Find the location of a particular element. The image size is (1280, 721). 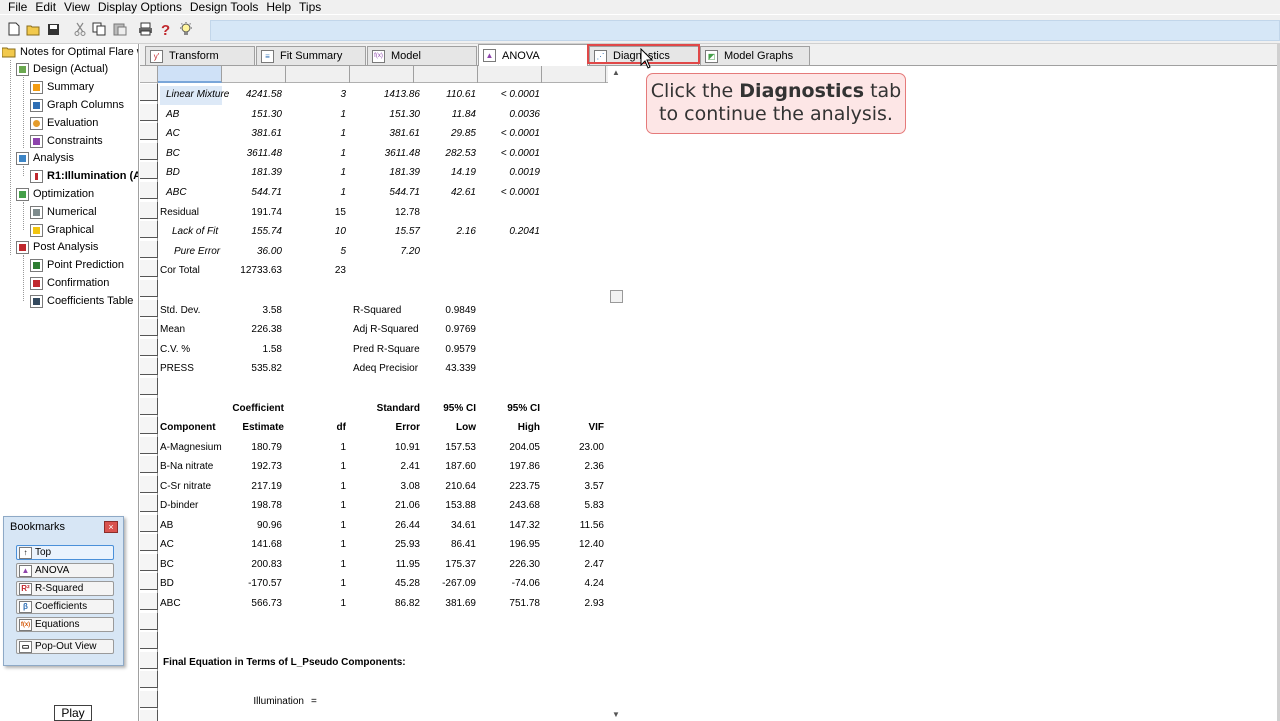

tips-lightbulb-icon is located at coordinates (185, 29).